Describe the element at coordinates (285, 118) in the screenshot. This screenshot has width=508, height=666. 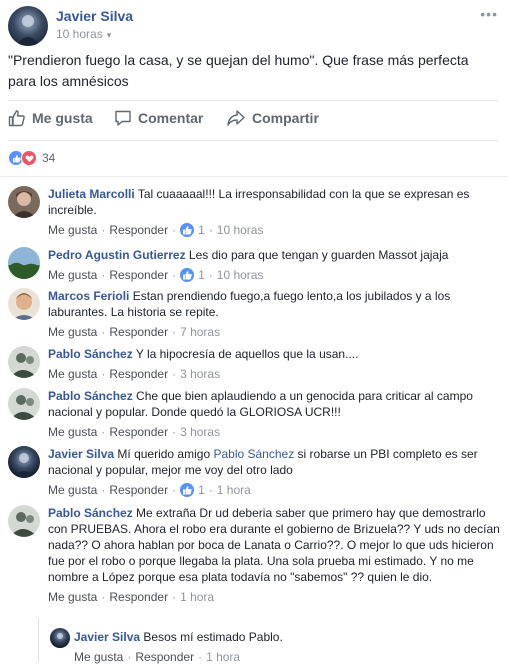
I see `share-button-label: Compartir` at that location.